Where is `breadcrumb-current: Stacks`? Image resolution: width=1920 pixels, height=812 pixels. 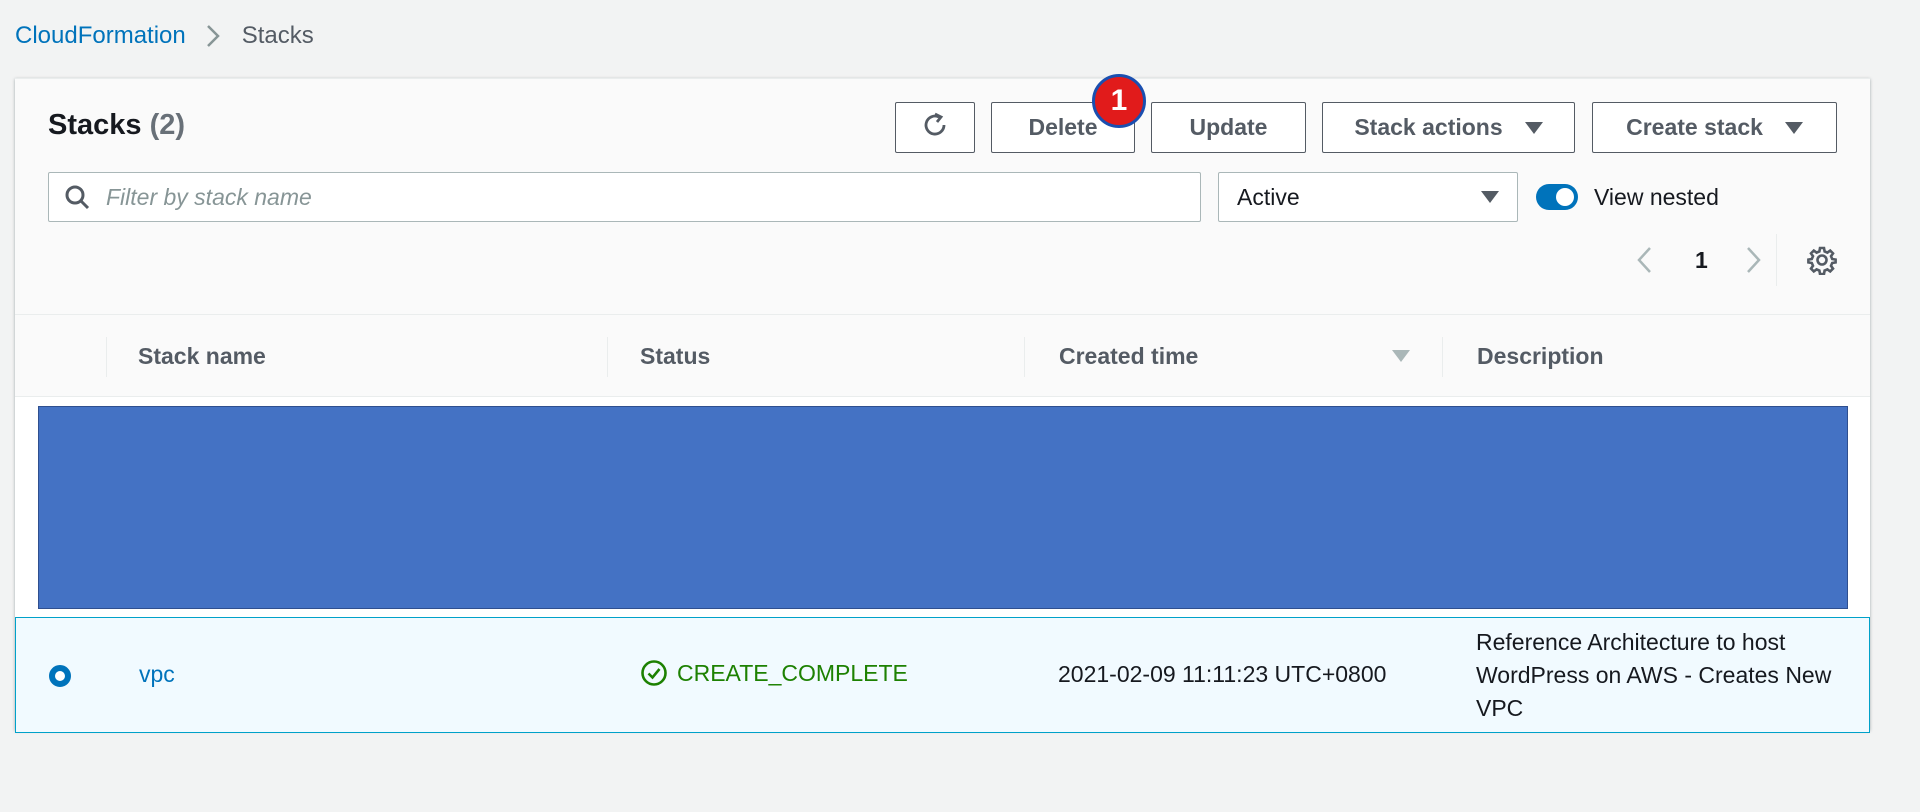
breadcrumb-current: Stacks is located at coordinates (277, 35).